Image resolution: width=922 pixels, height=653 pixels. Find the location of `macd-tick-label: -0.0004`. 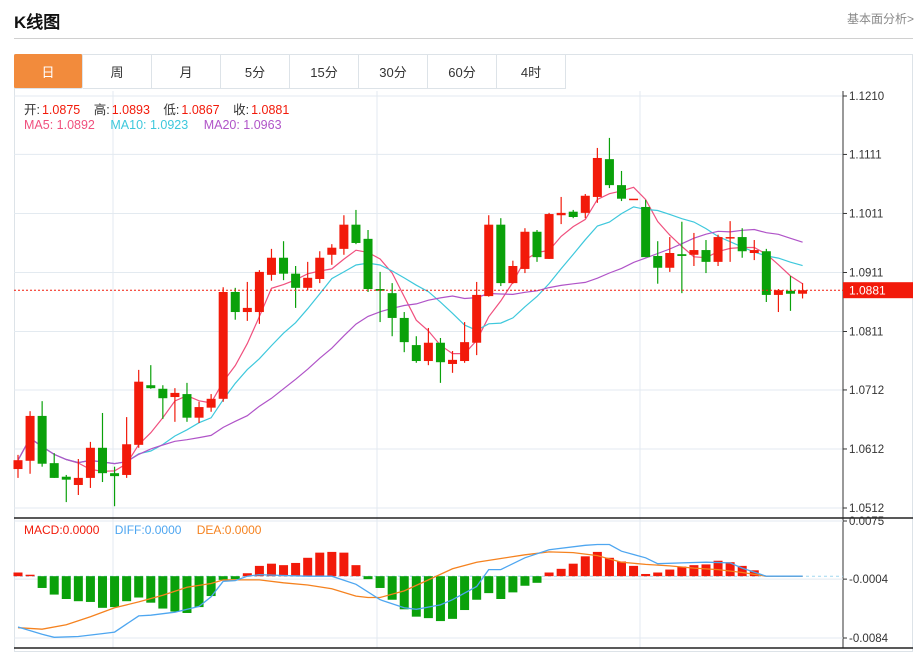

macd-tick-label: -0.0004 is located at coordinates (869, 580).